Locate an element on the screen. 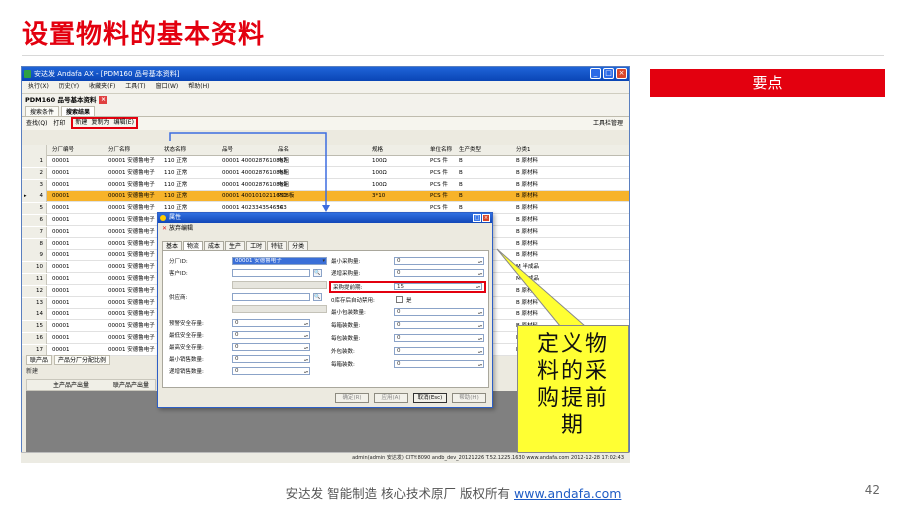 Image resolution: width=907 pixels, height=509 pixels. page-number: 42 is located at coordinates (872, 490).